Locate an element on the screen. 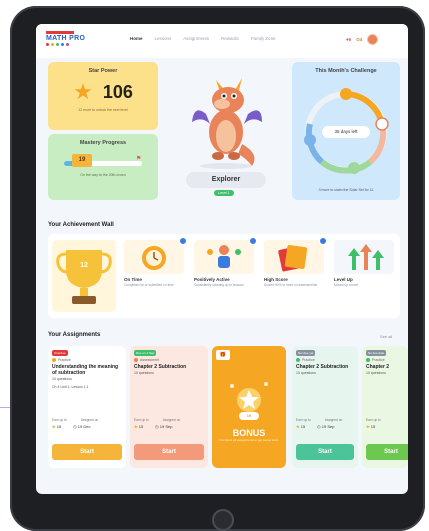 The width and height of the screenshot is (429, 531). nav-lessons: Lessons is located at coordinates (163, 38).